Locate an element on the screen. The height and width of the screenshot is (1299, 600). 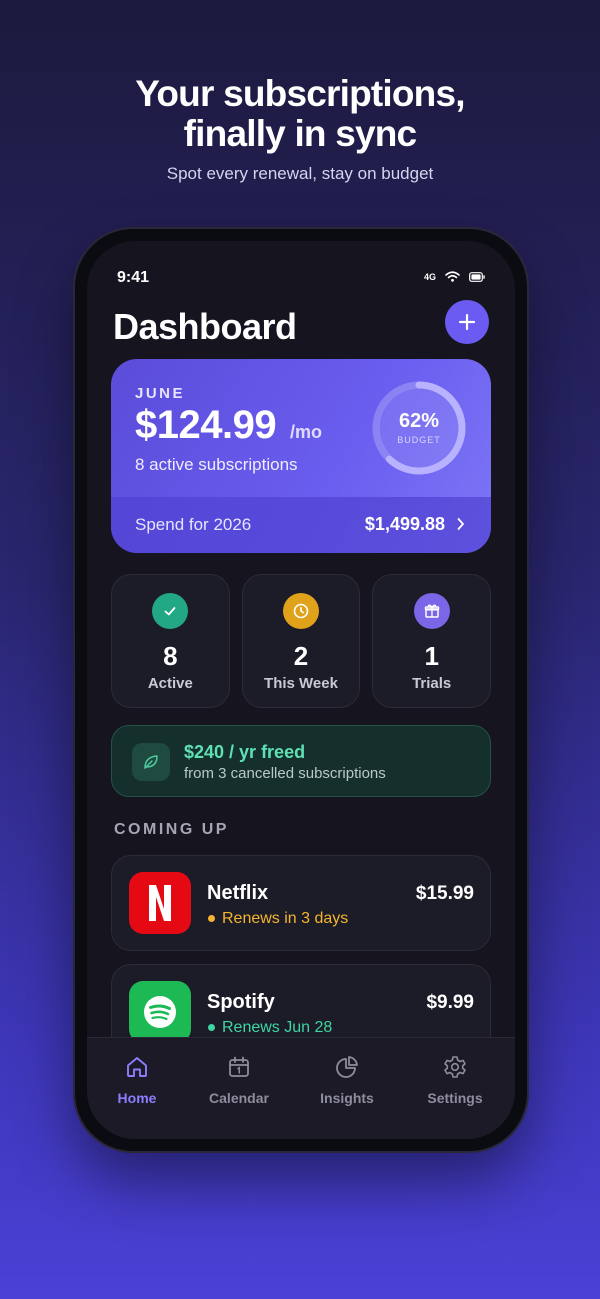
stat-card-trials: 1 Trials is located at coordinates (432, 641).